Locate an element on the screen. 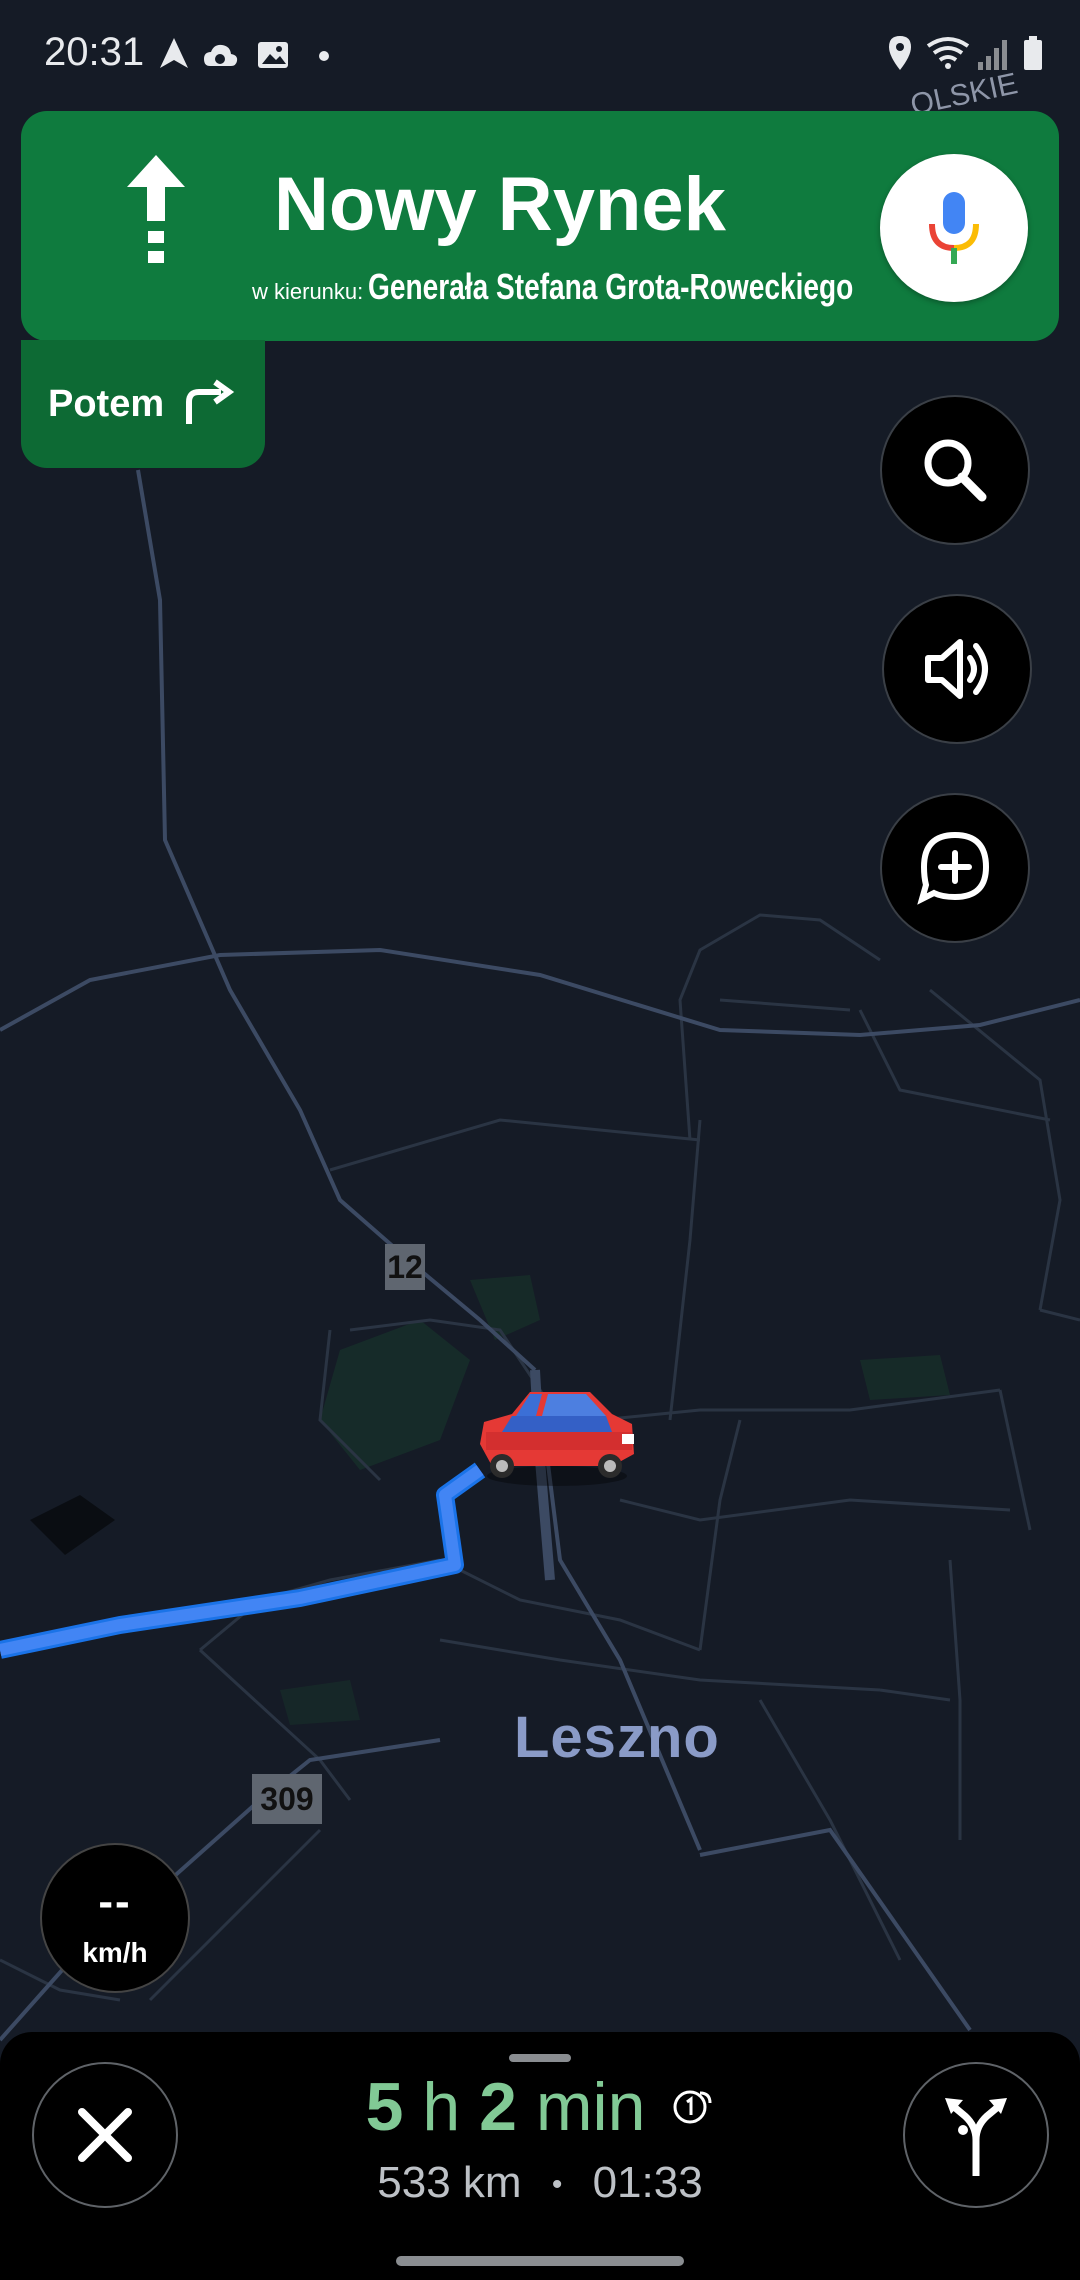 Image resolution: width=1080 pixels, height=2280 pixels. trip-summary-panel: 5 h 2 min 533 km • 01:33 is located at coordinates (540, 2156).